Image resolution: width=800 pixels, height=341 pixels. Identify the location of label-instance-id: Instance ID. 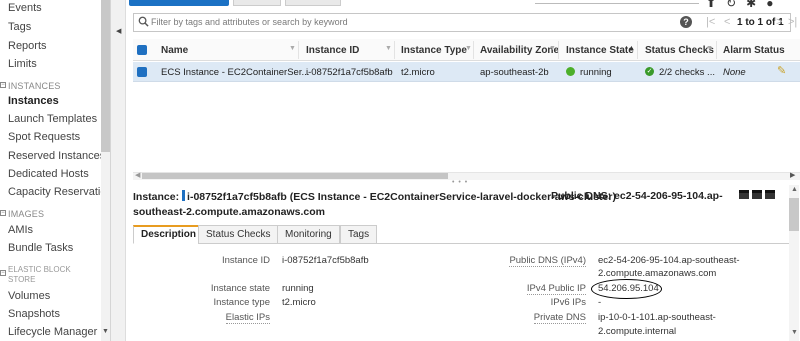
(245, 260).